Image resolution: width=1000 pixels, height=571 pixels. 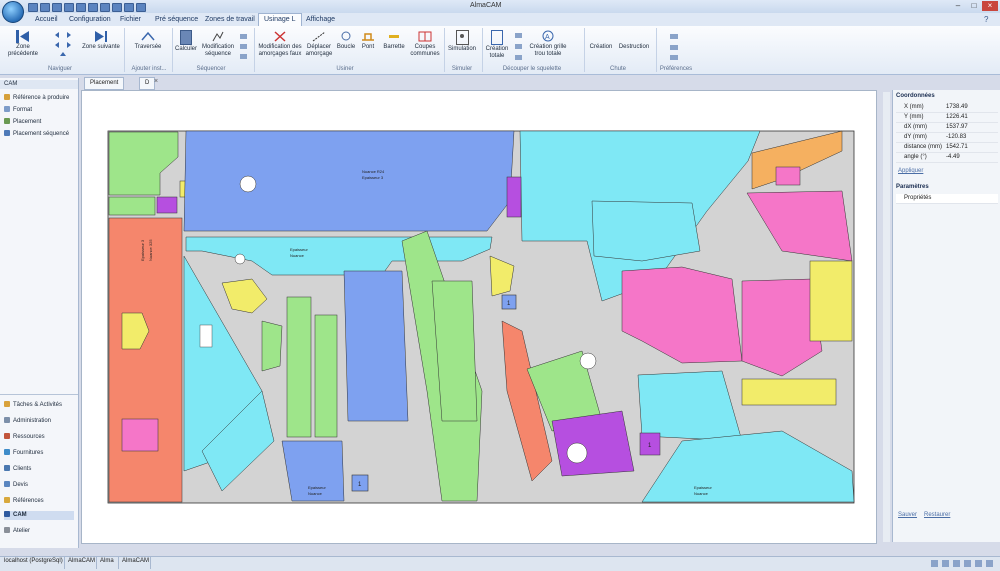 What do you see at coordinates (27, 421) in the screenshot?
I see `nav-item-administration: Administration` at bounding box center [27, 421].